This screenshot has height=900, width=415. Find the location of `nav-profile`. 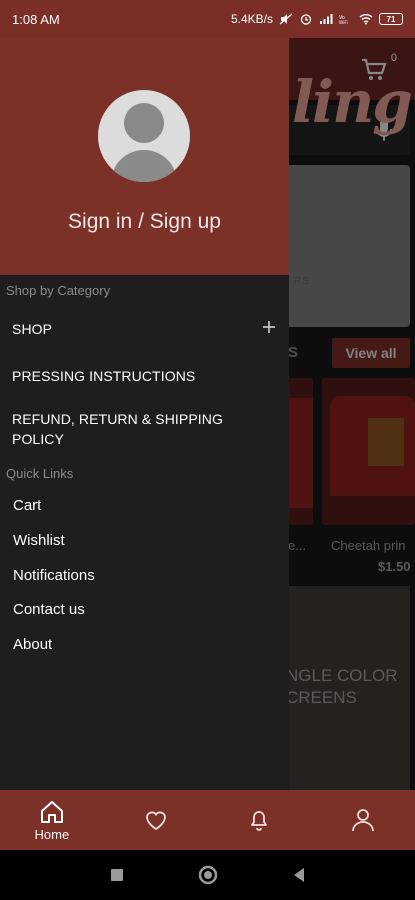

nav-profile is located at coordinates (363, 820).